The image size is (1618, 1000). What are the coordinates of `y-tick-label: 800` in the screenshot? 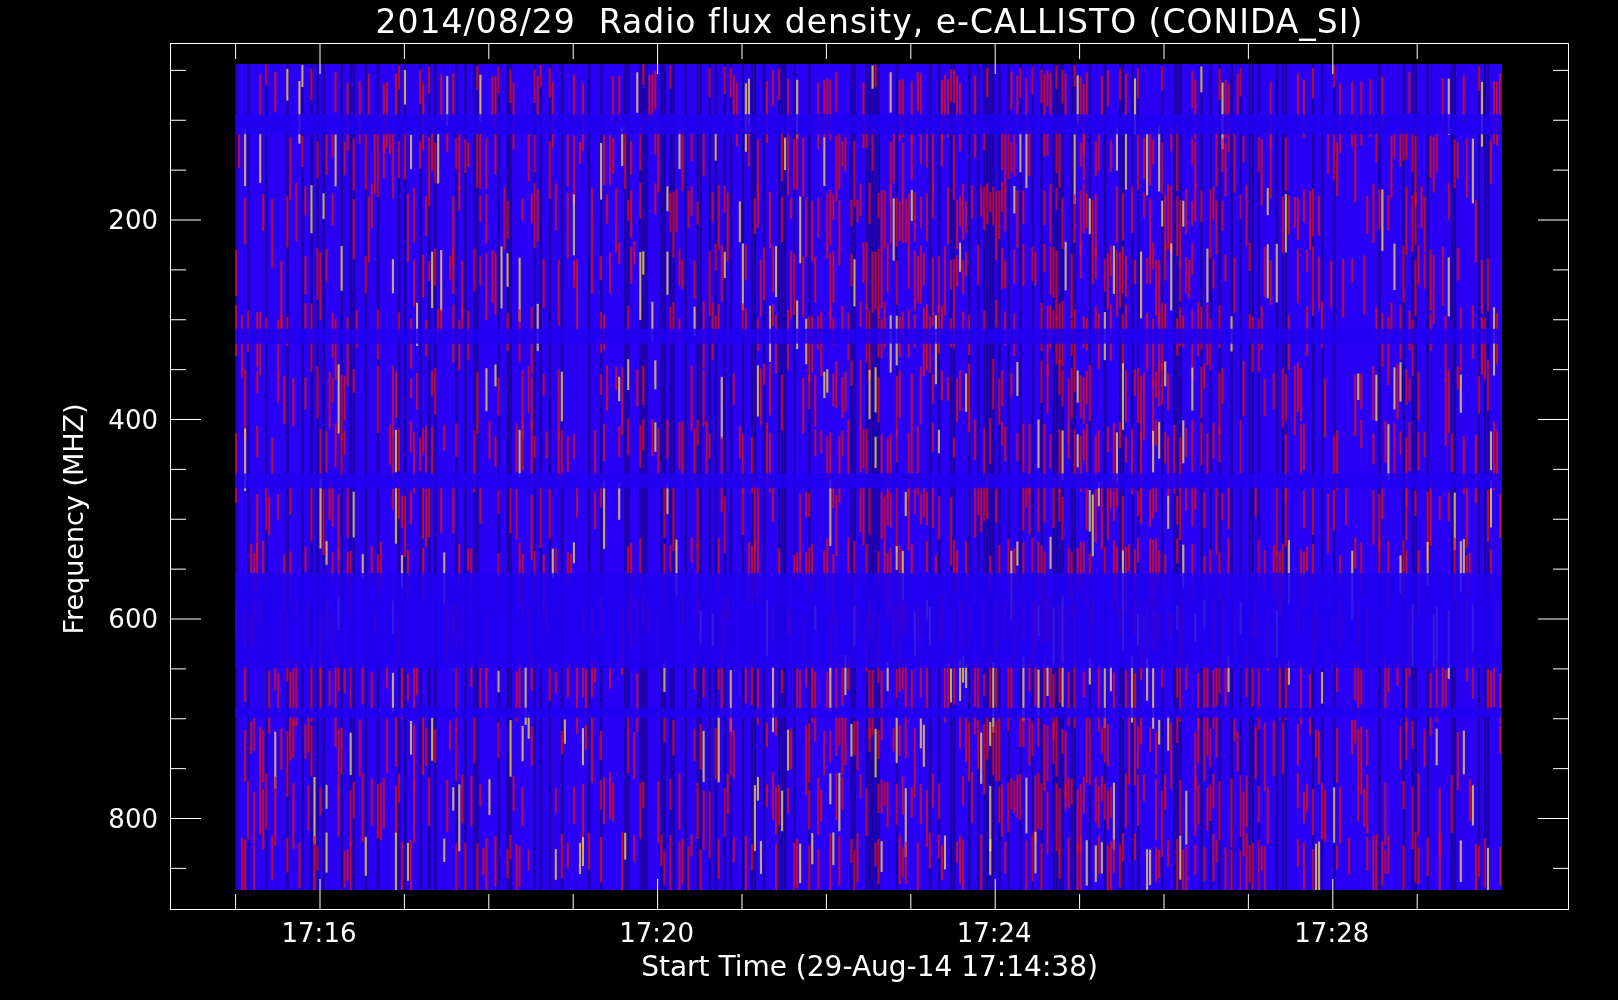 It's located at (133, 818).